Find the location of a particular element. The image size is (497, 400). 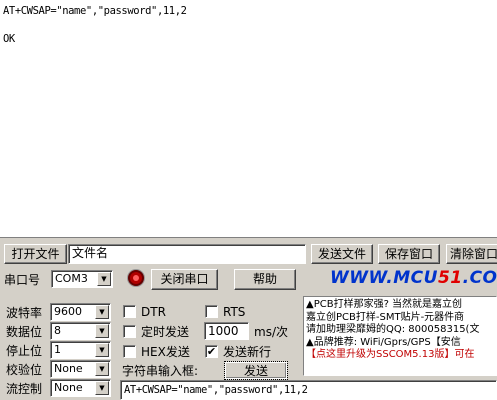

dtr-label: DTR is located at coordinates (153, 312).